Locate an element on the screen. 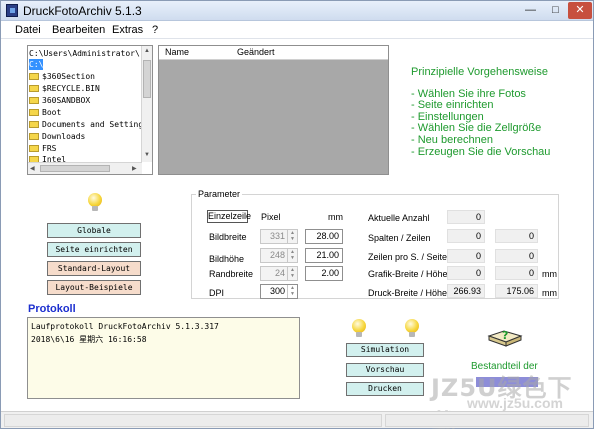 The width and height of the screenshot is (594, 429). protokoll-title: Protokoll is located at coordinates (52, 309).